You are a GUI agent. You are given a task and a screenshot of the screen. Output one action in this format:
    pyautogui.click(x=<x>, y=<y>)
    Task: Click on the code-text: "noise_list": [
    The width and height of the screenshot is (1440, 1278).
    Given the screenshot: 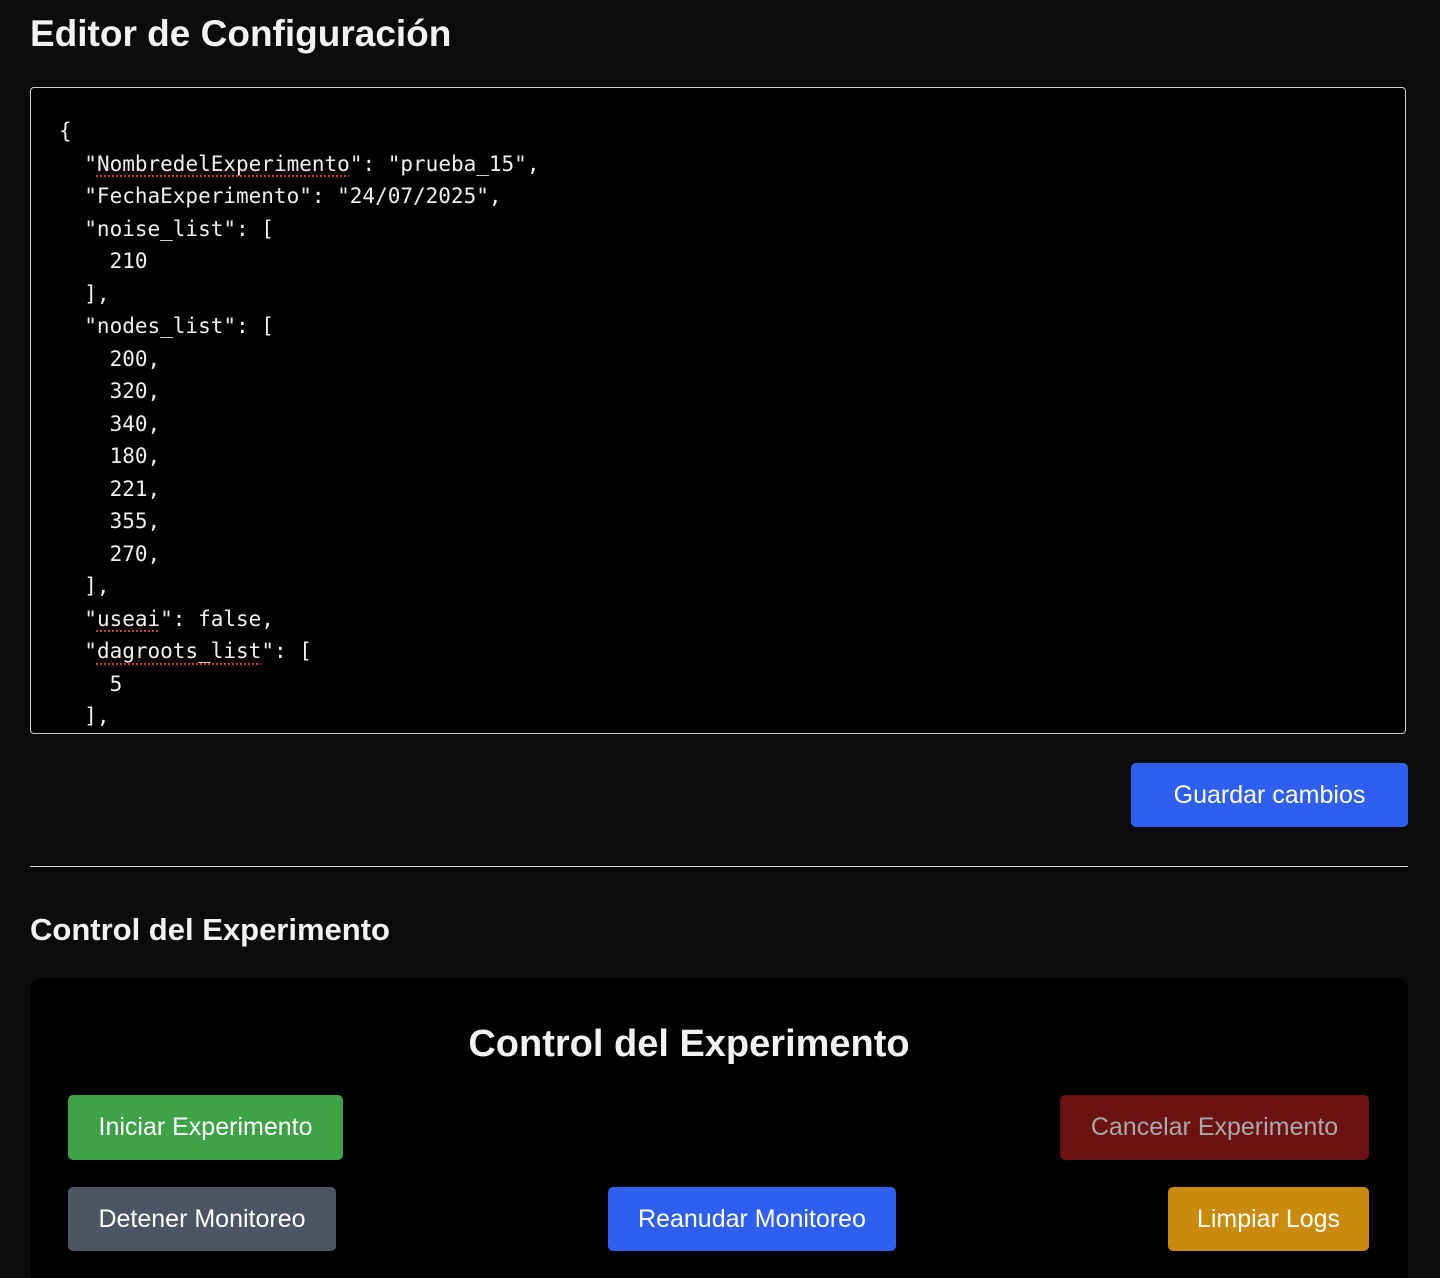 What is the action you would take?
    pyautogui.click(x=166, y=228)
    